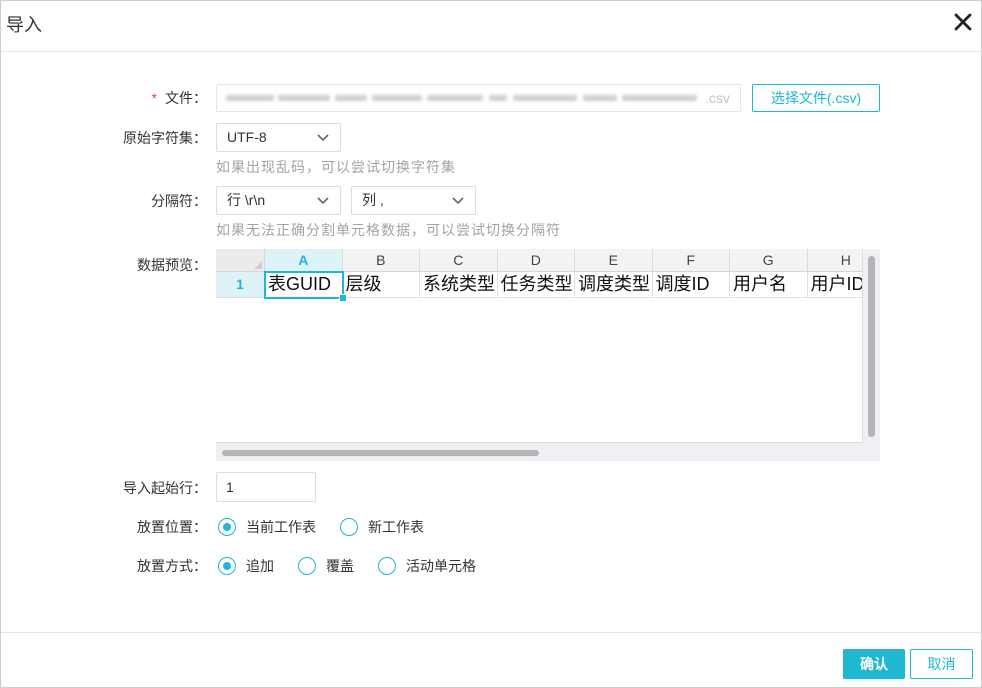 The width and height of the screenshot is (982, 688). Describe the element at coordinates (691, 285) in the screenshot. I see `cell-f1: 调度ID` at that location.